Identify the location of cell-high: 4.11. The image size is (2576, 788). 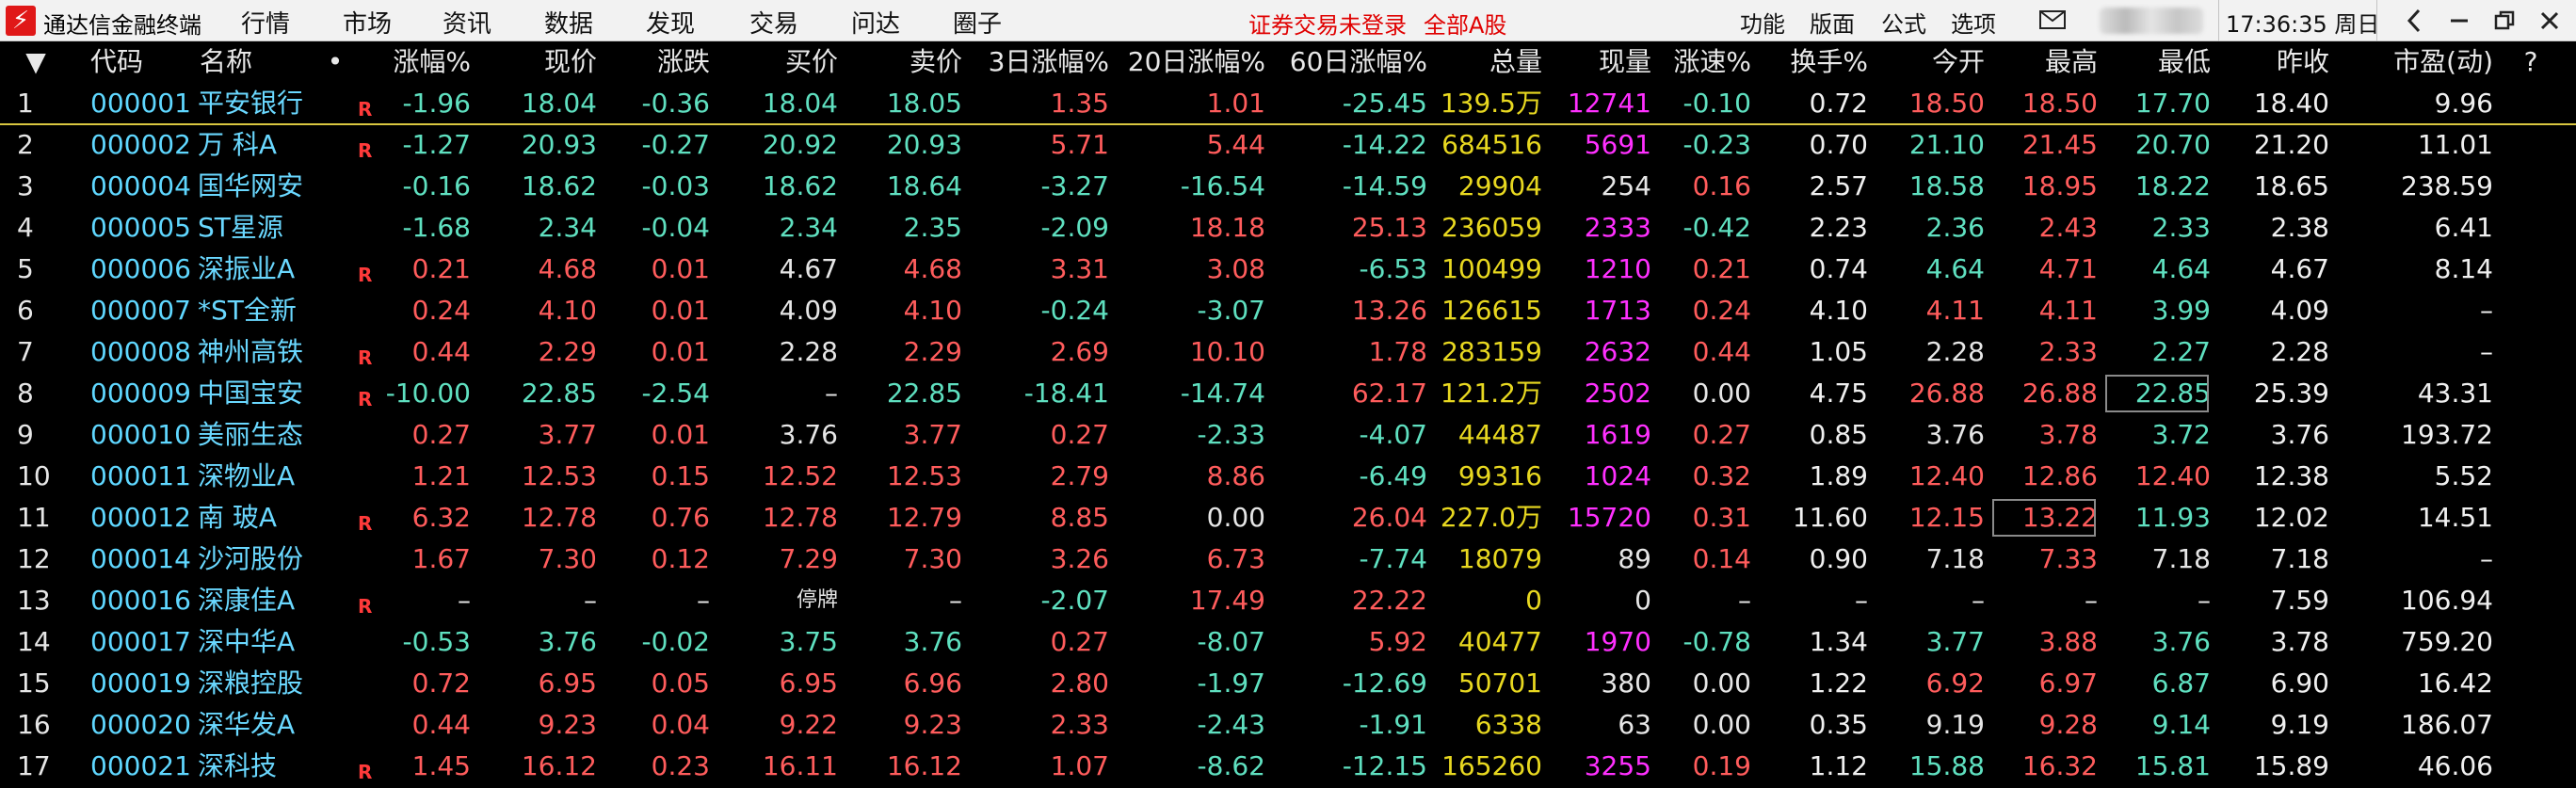
(2068, 310).